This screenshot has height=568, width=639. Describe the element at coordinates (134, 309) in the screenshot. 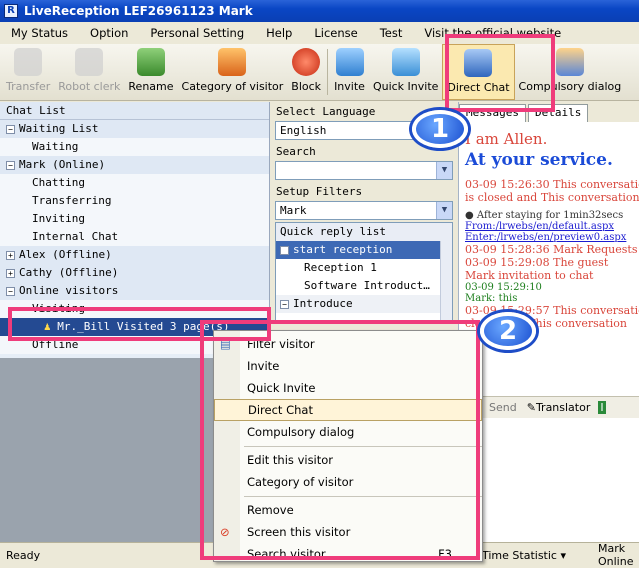

I see `tree-item-visiting: Visiting` at that location.